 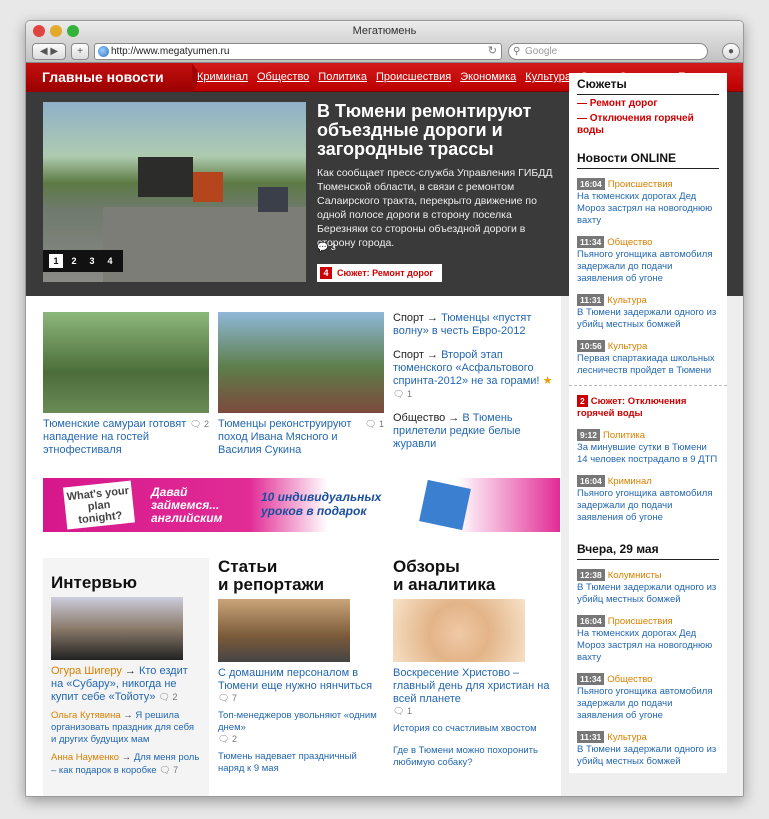 I want to click on comment-count: 7, so click(x=176, y=770).